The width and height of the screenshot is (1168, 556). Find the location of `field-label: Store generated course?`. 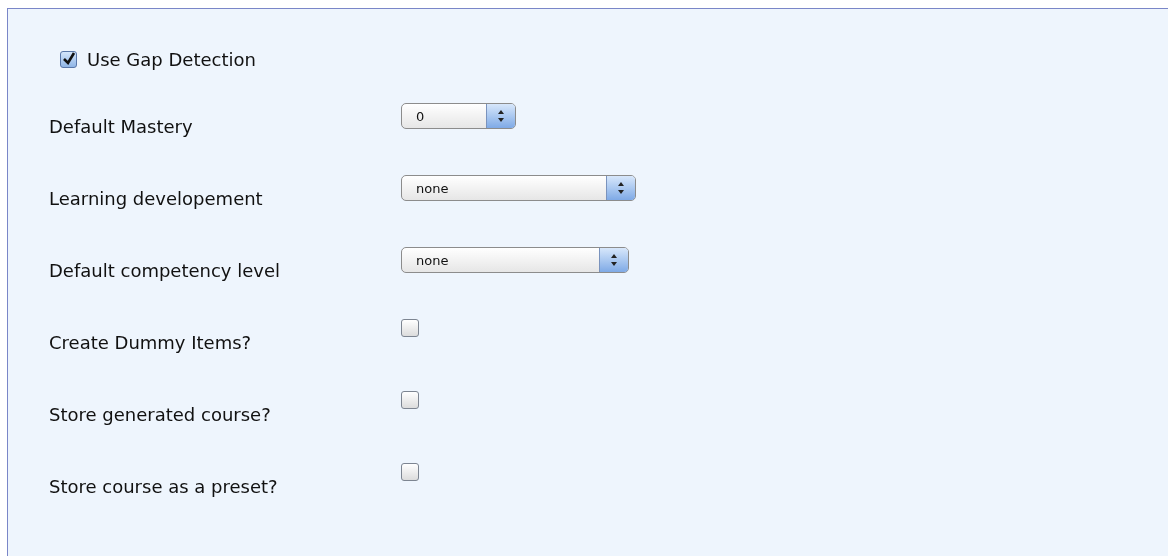

field-label: Store generated course? is located at coordinates (160, 413).